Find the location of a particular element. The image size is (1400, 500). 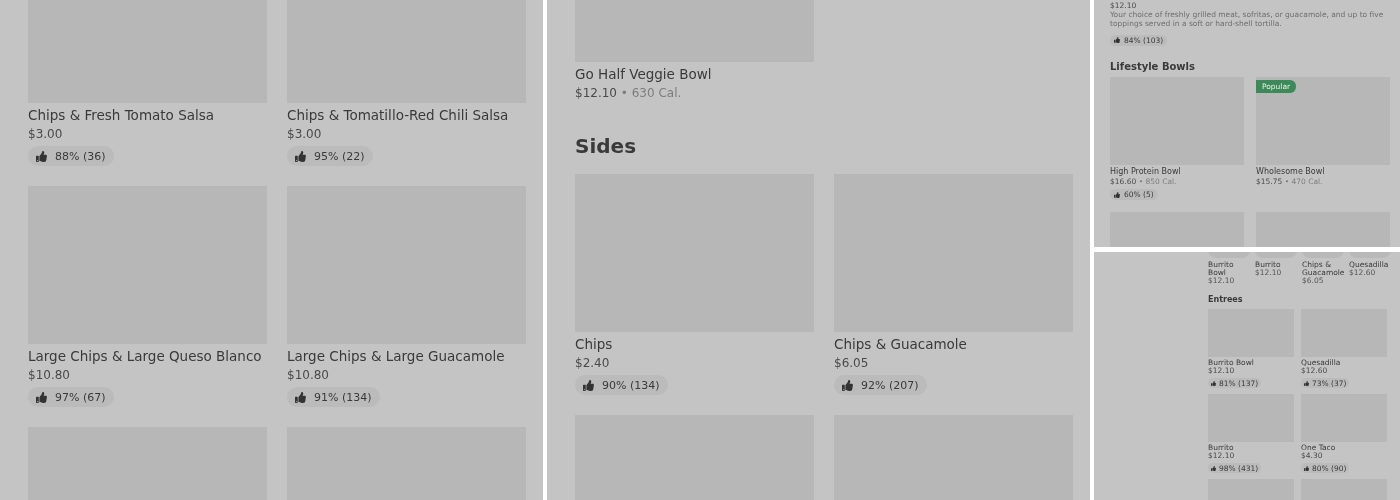

rating-text: 91% (134) is located at coordinates (343, 397).